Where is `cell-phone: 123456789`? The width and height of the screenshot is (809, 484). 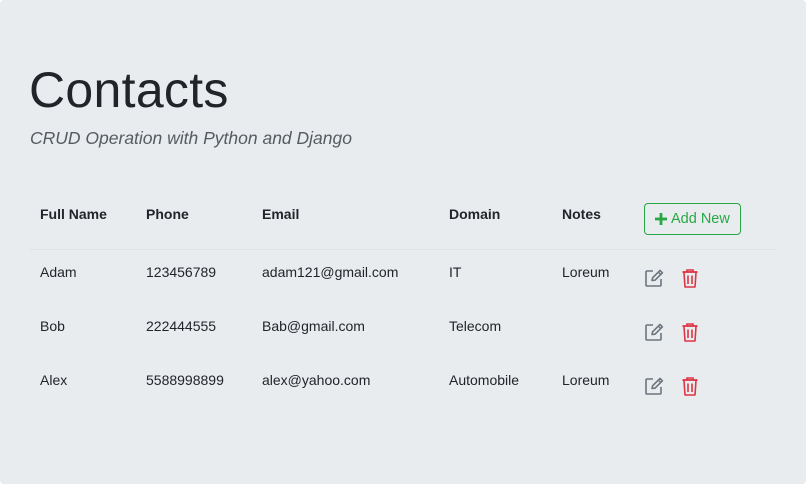
cell-phone: 123456789 is located at coordinates (194, 277).